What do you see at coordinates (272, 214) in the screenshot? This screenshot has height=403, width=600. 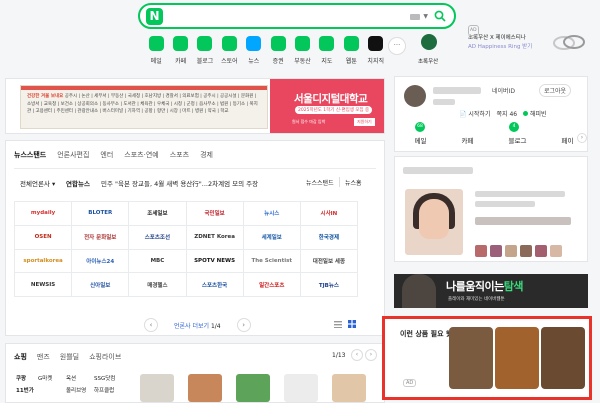 I see `press-logo: 뉴시스` at bounding box center [272, 214].